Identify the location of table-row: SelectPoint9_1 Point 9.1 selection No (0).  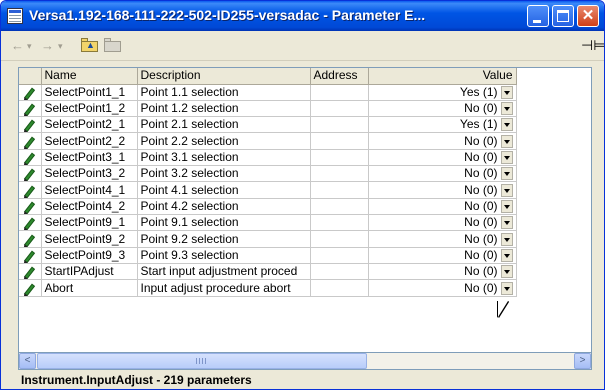
(268, 223).